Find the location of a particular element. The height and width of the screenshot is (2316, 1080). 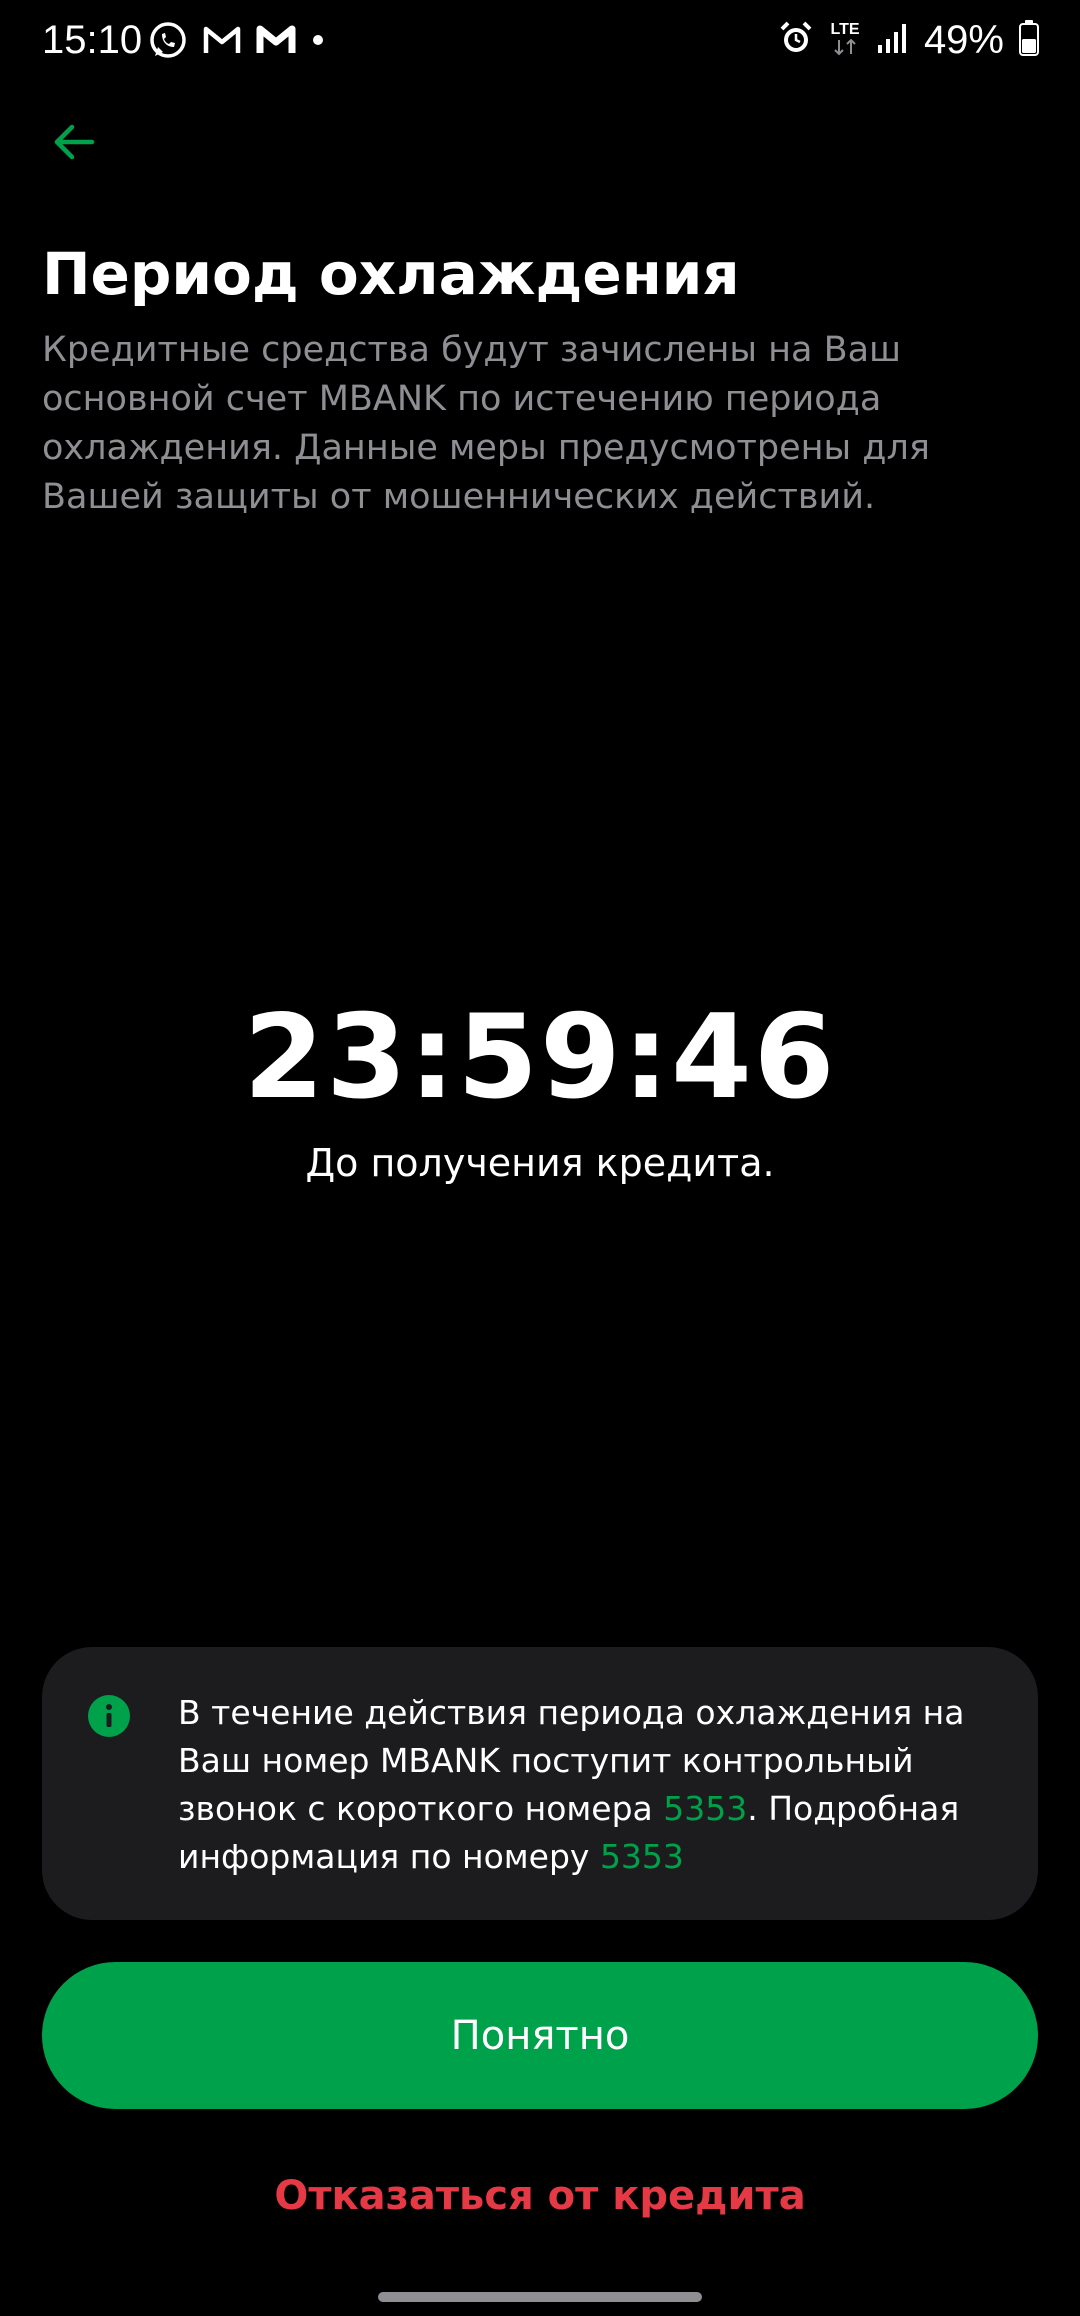

system-icons: LTE 49% is located at coordinates (909, 40).